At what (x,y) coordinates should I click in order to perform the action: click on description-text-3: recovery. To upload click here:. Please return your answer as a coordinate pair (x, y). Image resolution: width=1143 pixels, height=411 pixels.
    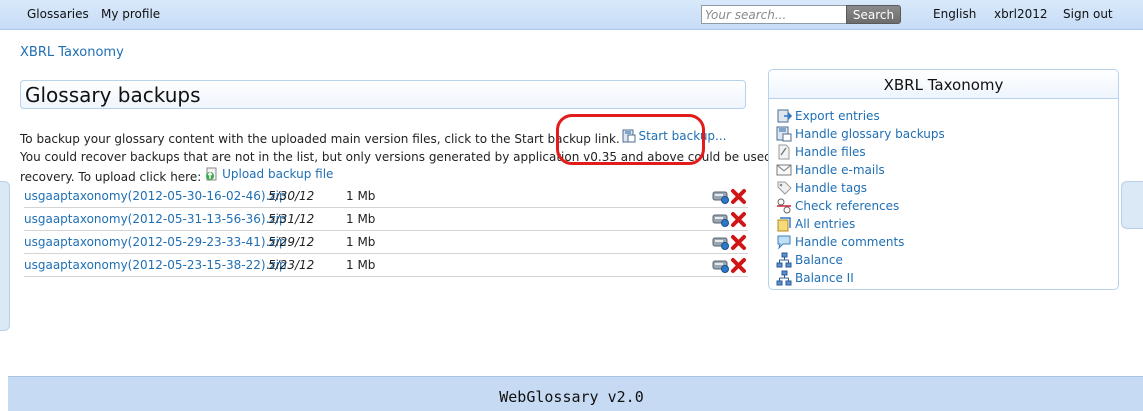
    Looking at the image, I should click on (111, 177).